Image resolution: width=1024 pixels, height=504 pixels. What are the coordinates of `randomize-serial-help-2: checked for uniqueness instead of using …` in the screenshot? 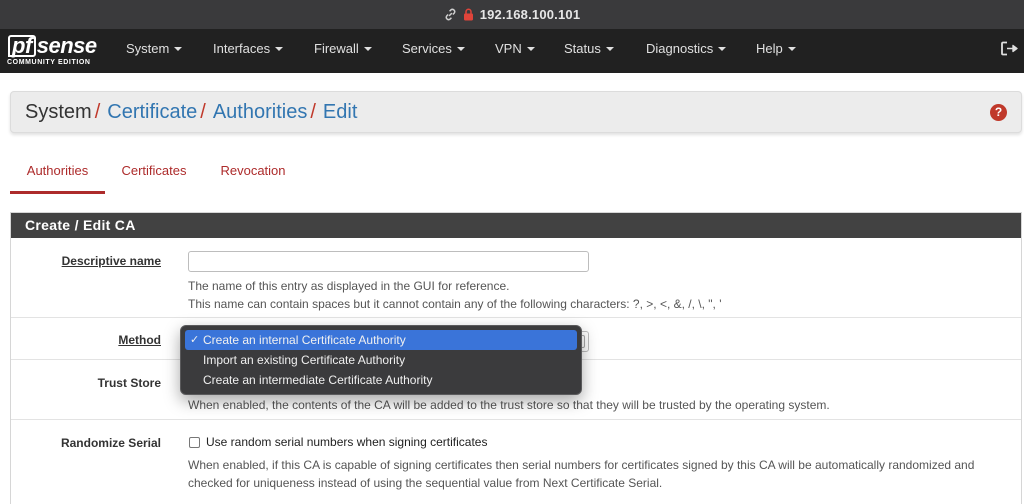 It's located at (425, 483).